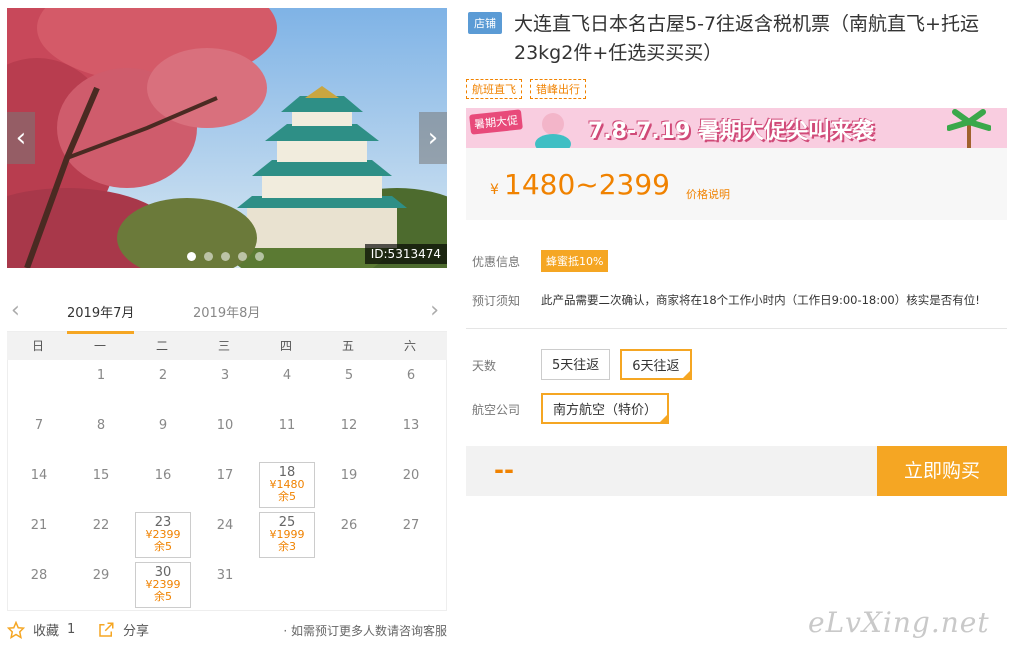  What do you see at coordinates (225, 525) in the screenshot?
I see `date-number: 24` at bounding box center [225, 525].